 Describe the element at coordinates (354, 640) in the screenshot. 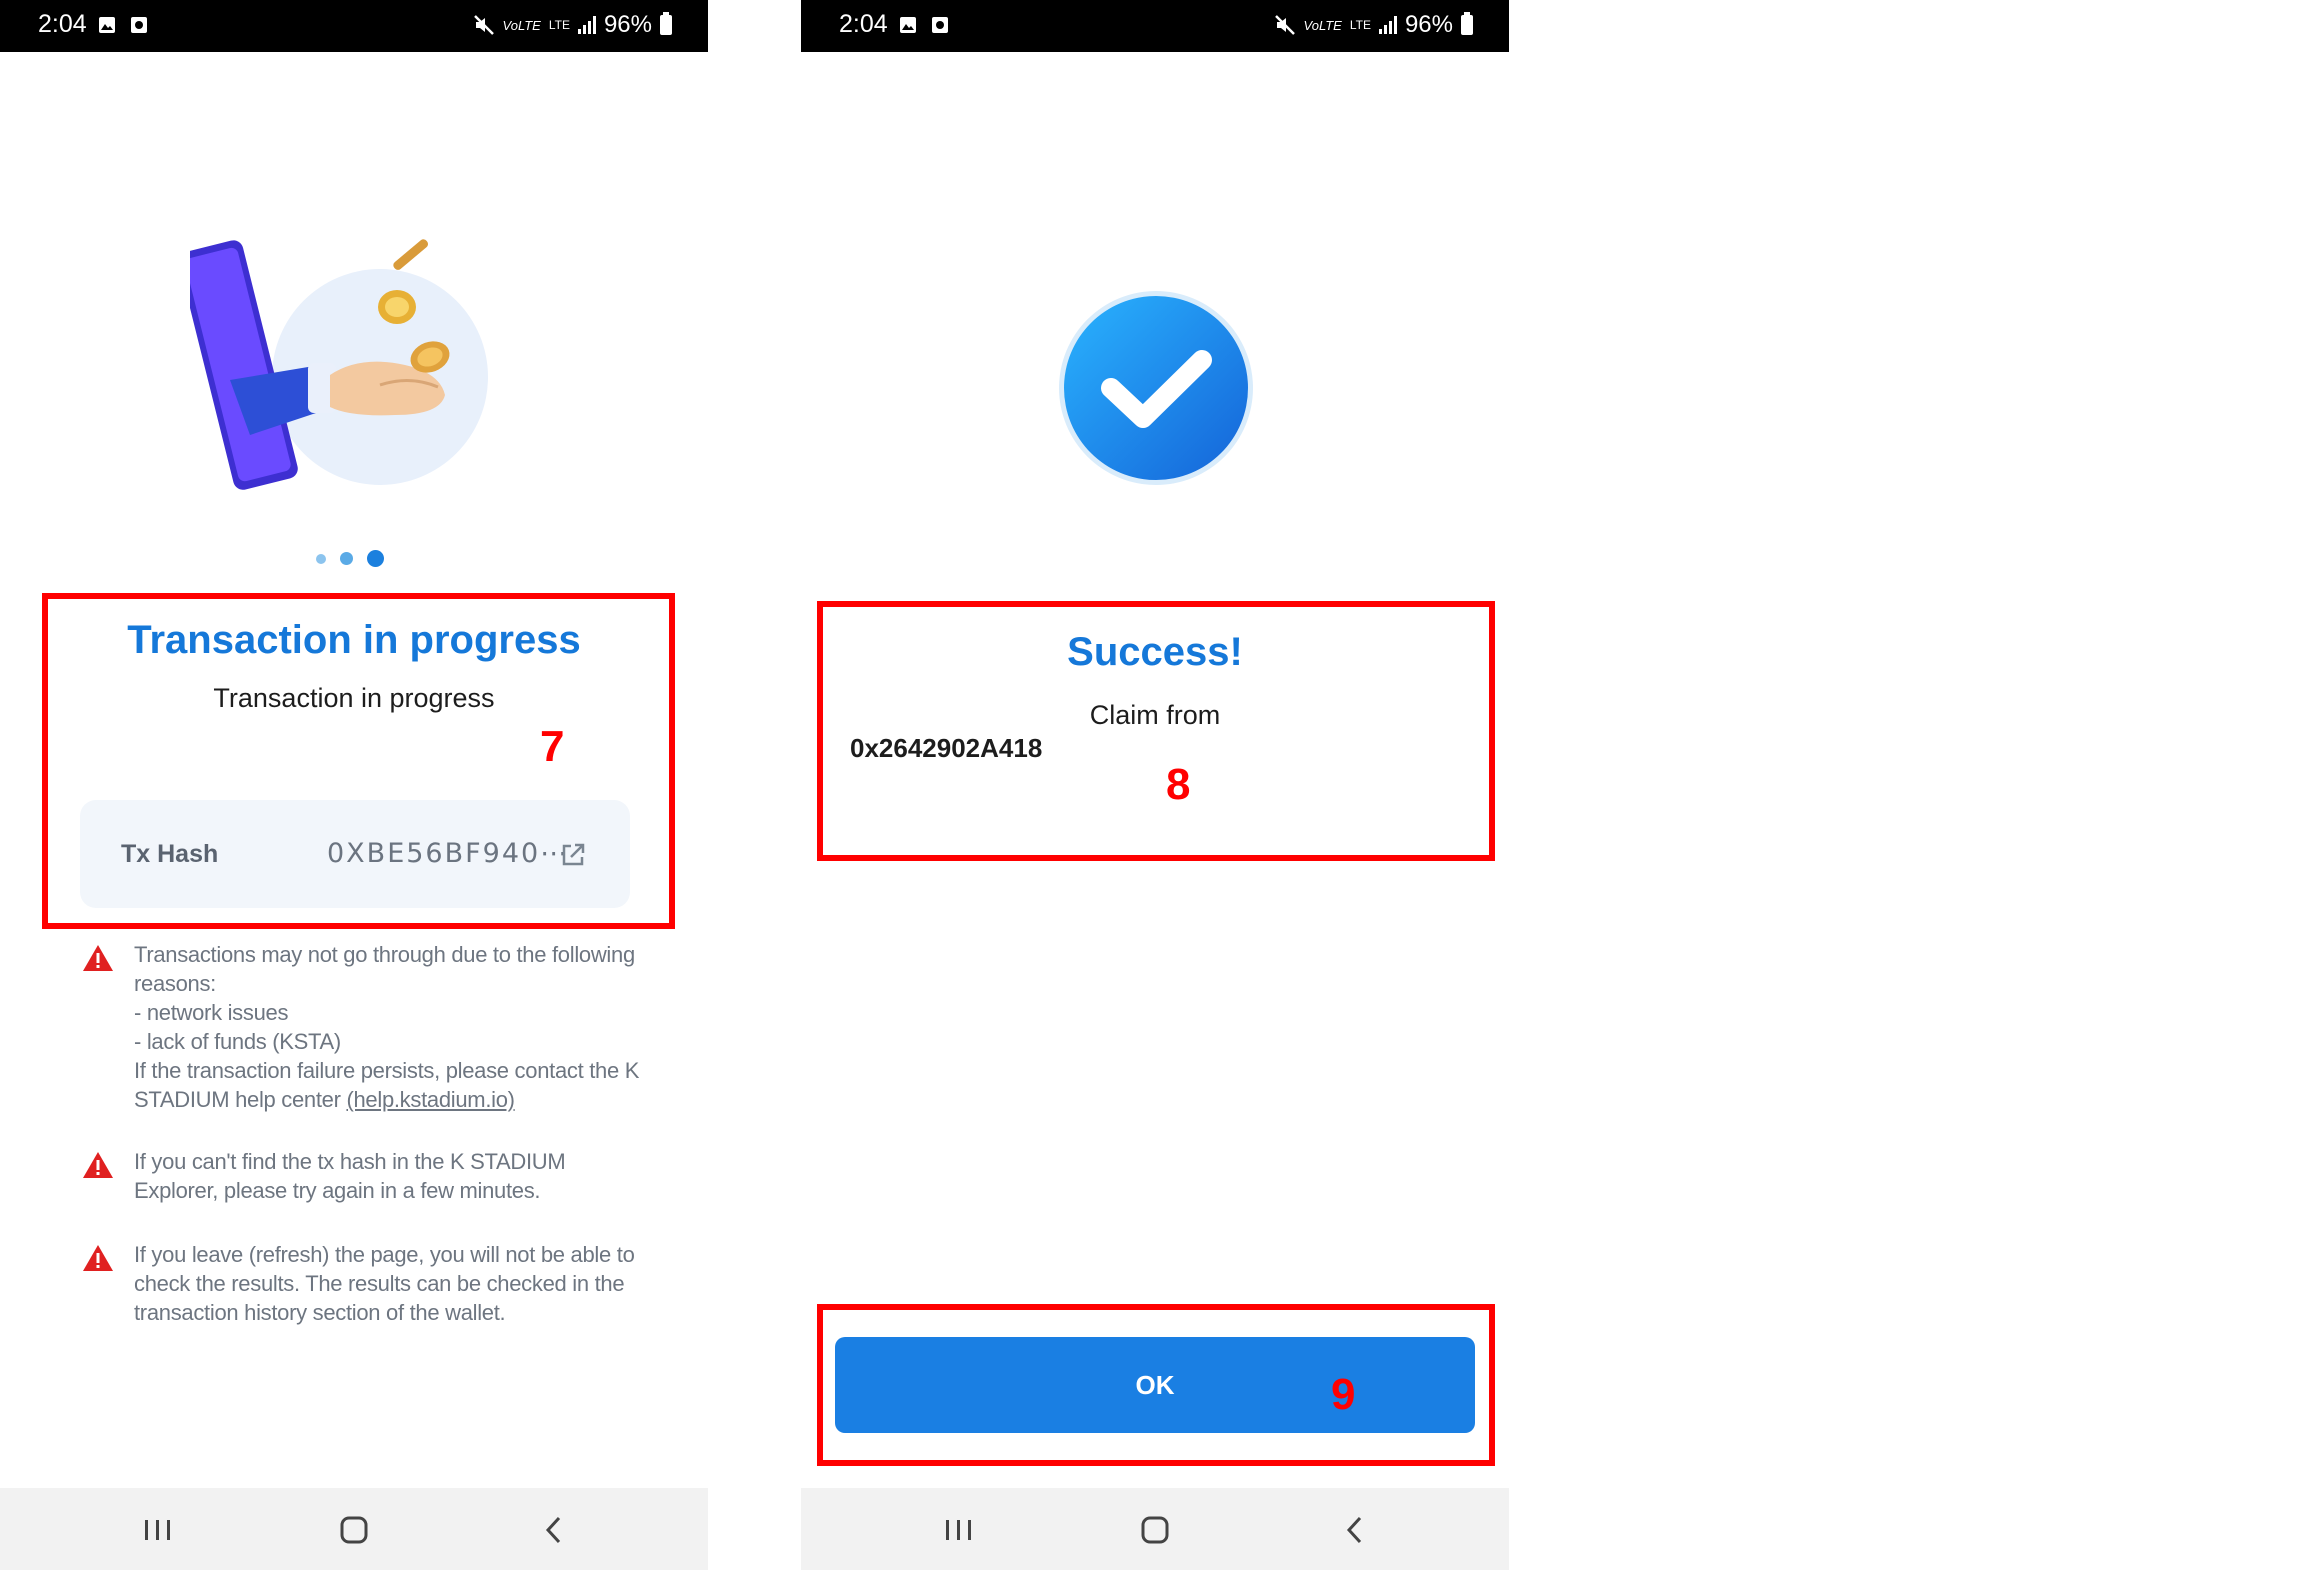

I see `page-title: Transaction in progress` at that location.